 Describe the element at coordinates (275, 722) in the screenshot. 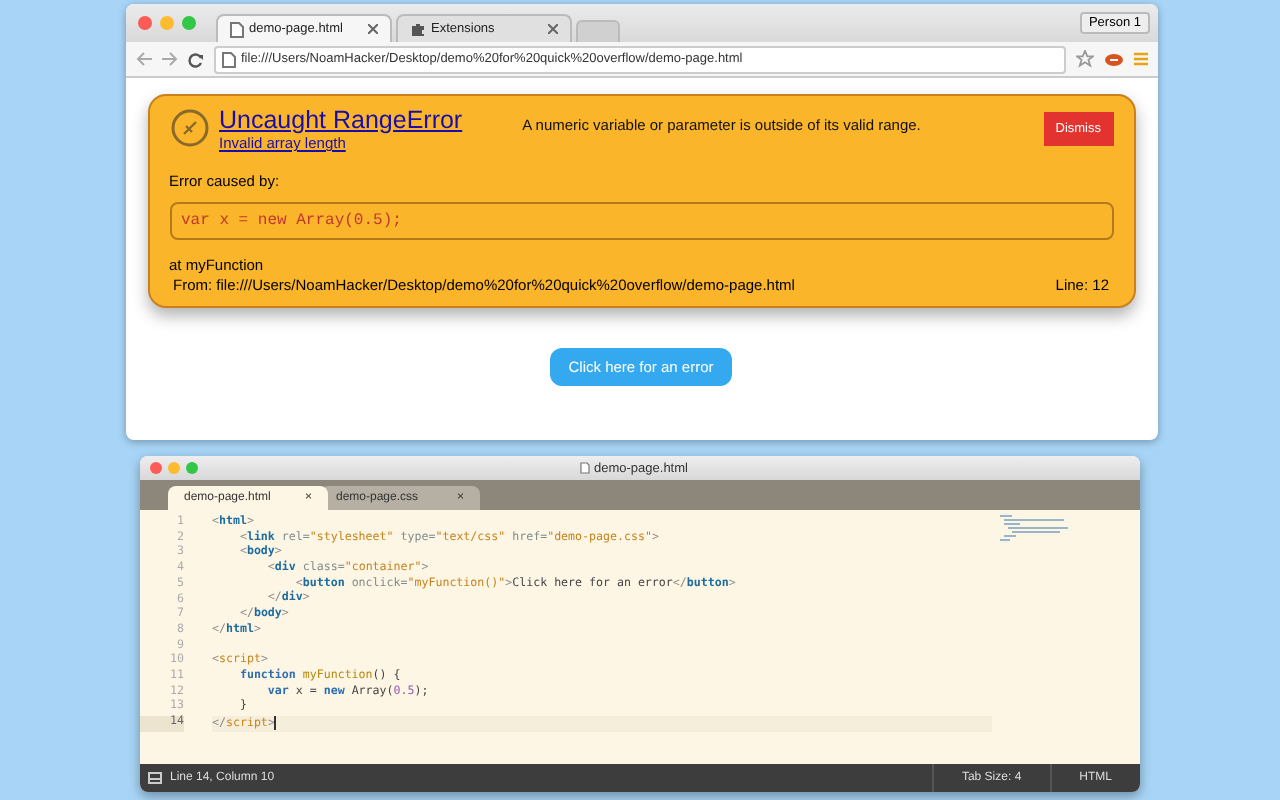

I see `text-cursor` at that location.